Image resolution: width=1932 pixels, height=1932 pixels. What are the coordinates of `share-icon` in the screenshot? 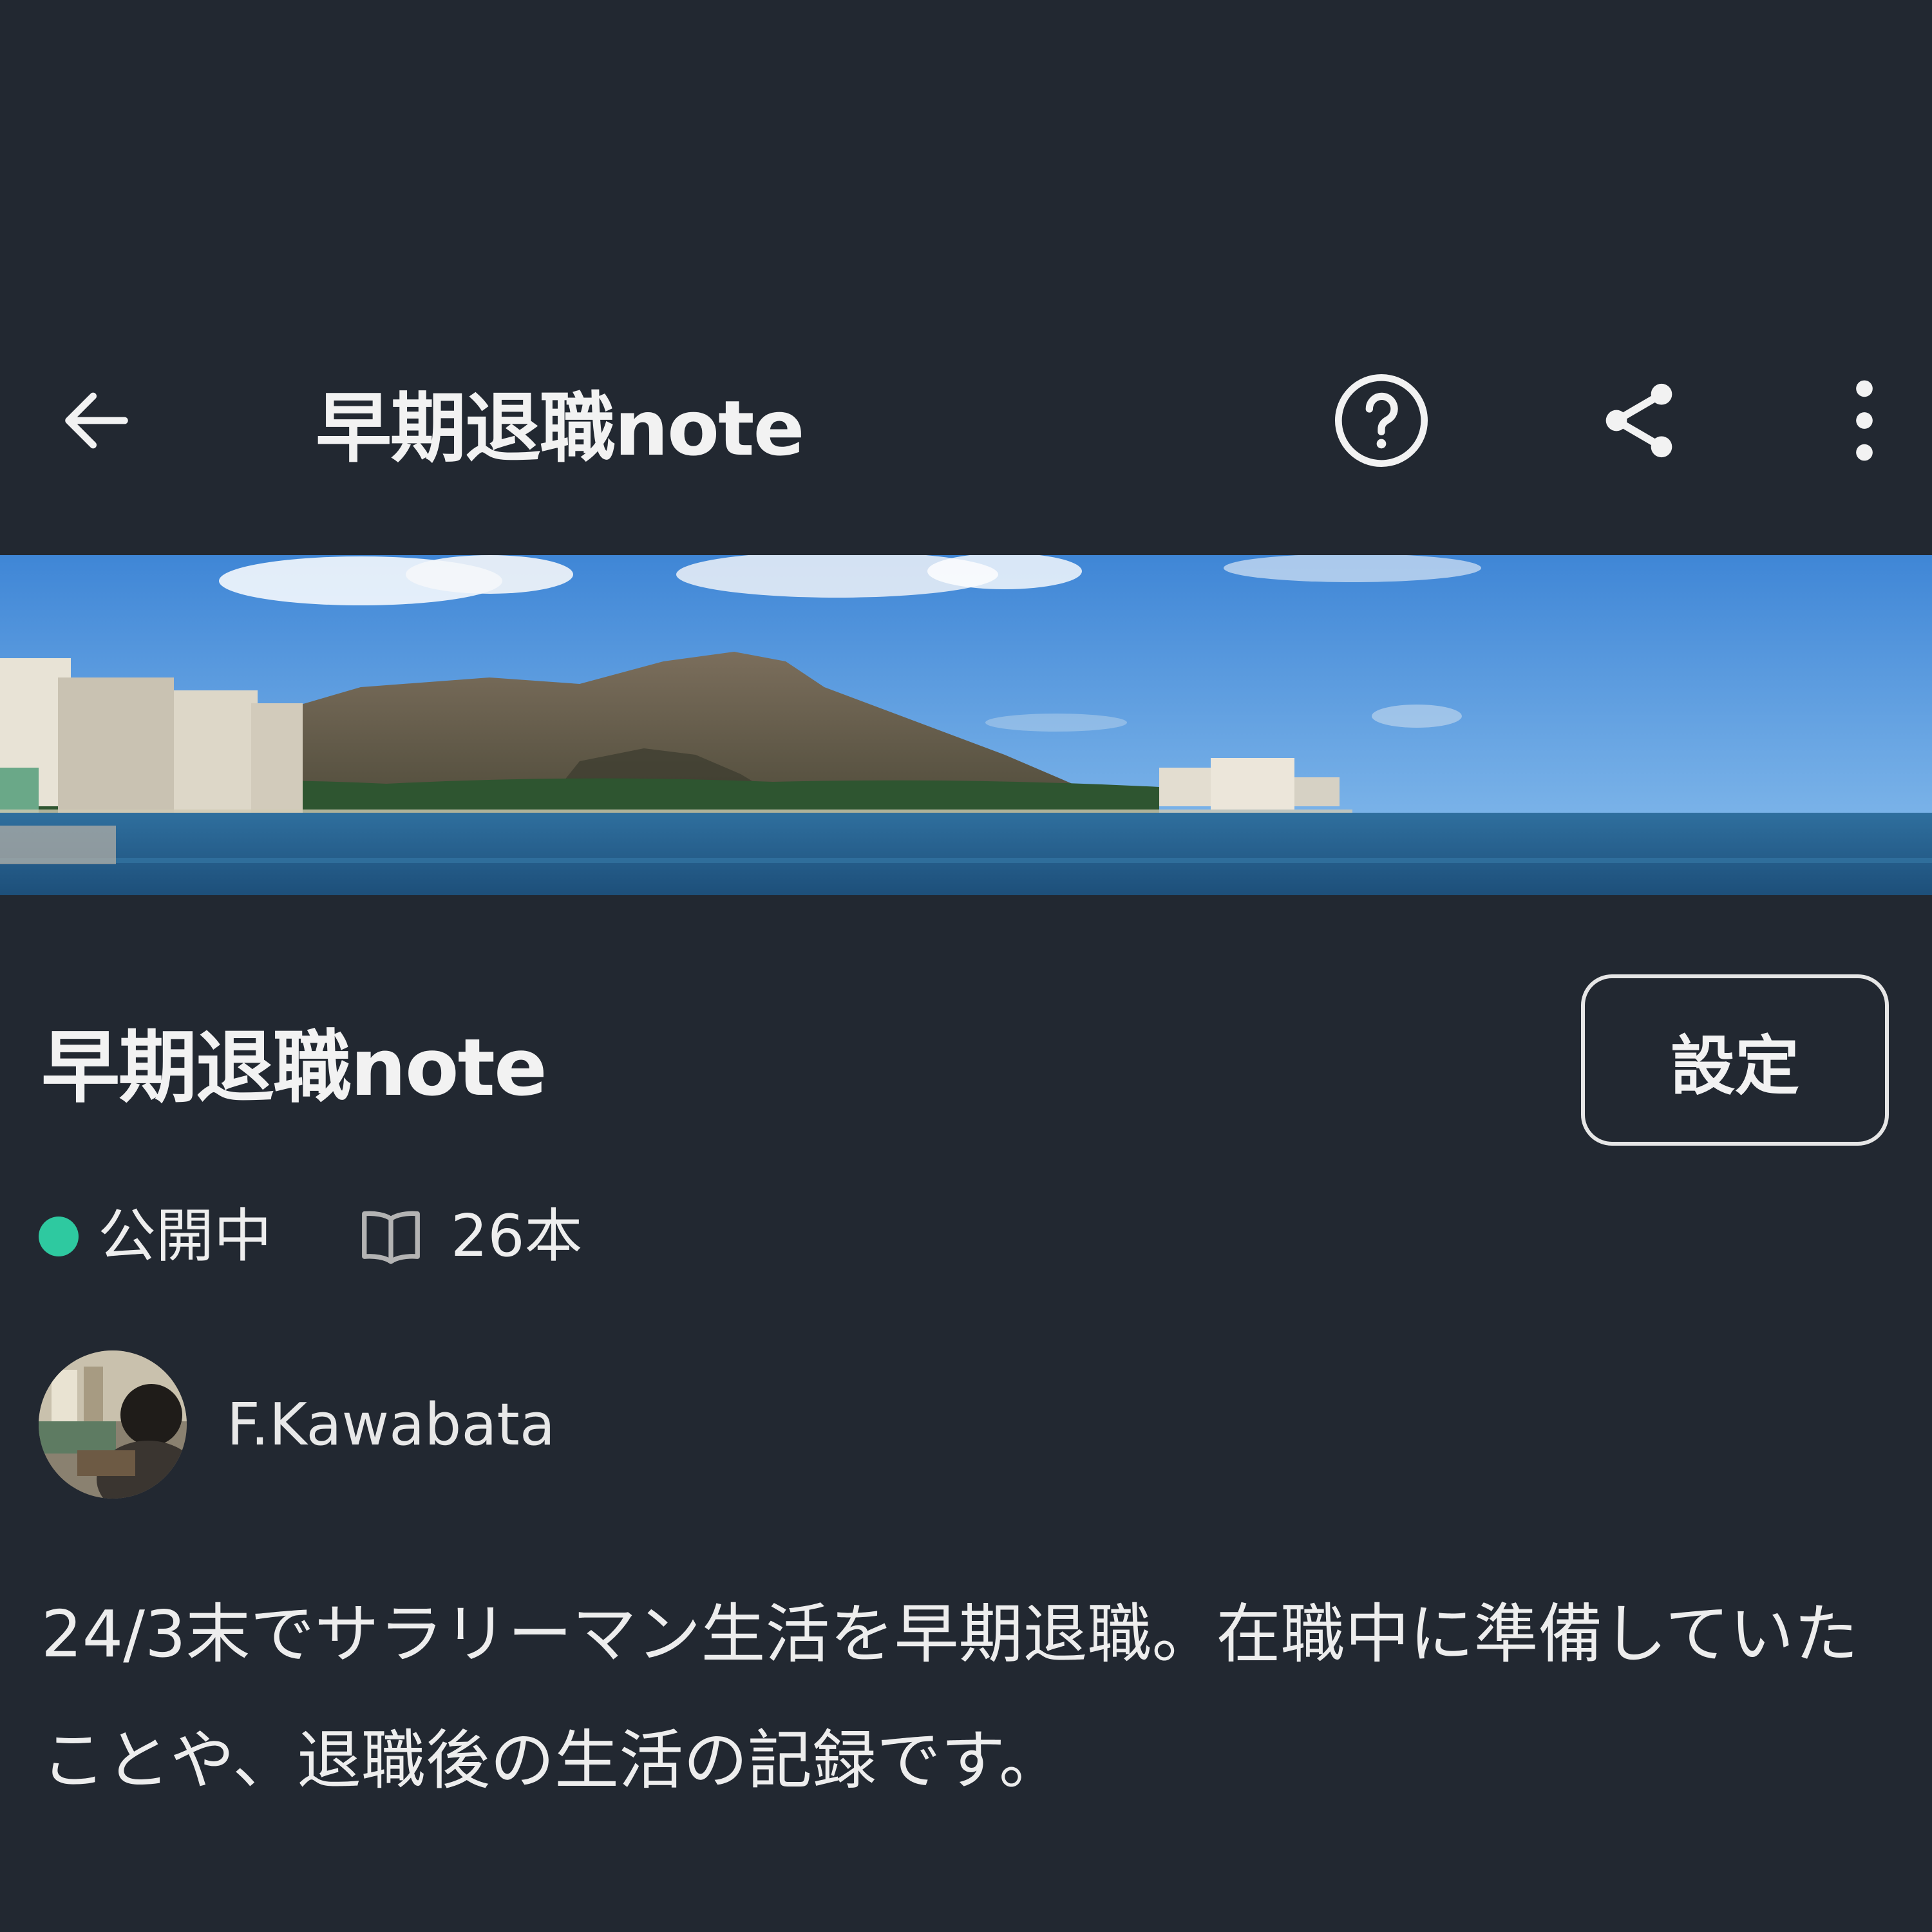 It's located at (1639, 421).